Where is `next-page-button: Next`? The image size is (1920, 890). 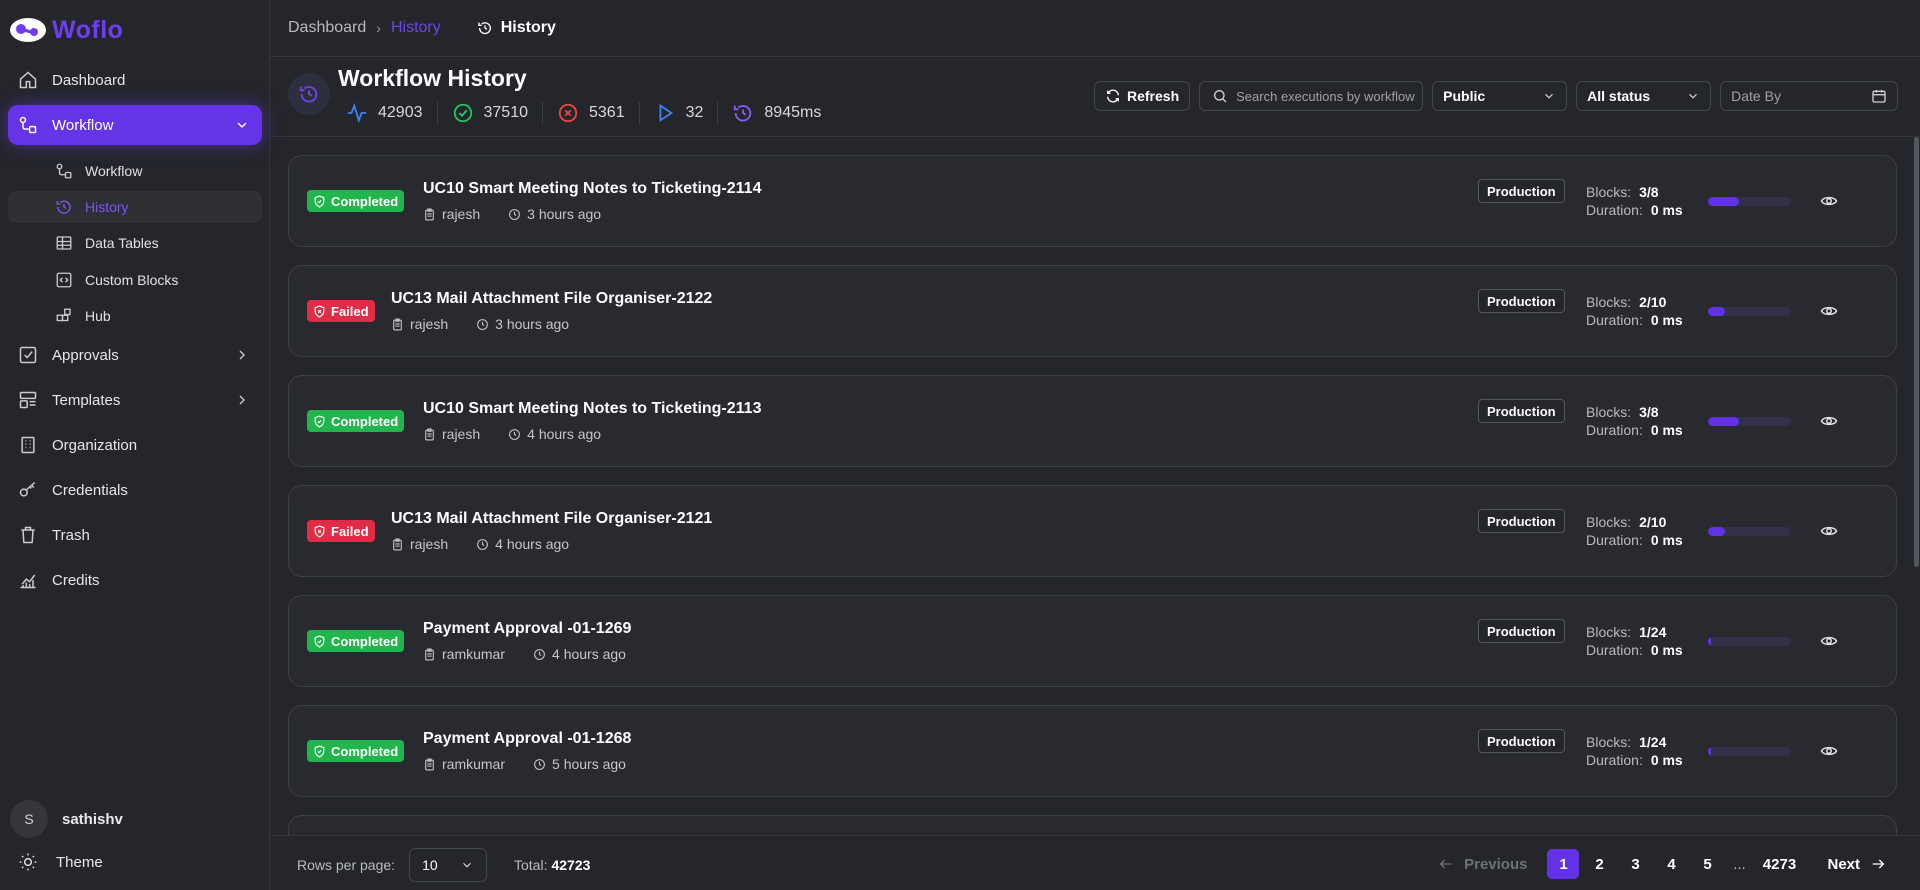
next-page-button: Next is located at coordinates (1856, 864).